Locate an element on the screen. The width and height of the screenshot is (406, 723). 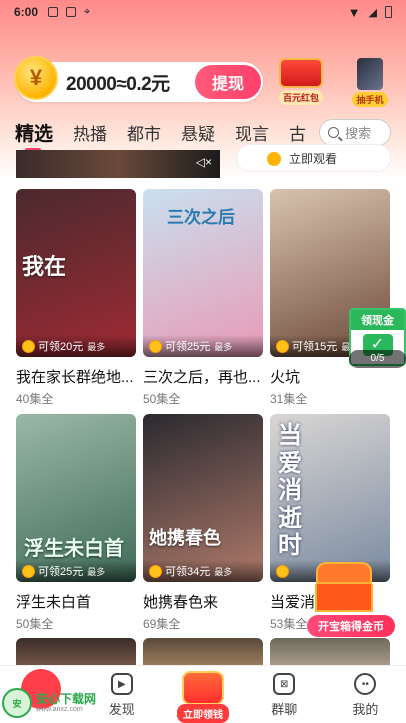
profile-icon: •• is located at coordinates (365, 684).